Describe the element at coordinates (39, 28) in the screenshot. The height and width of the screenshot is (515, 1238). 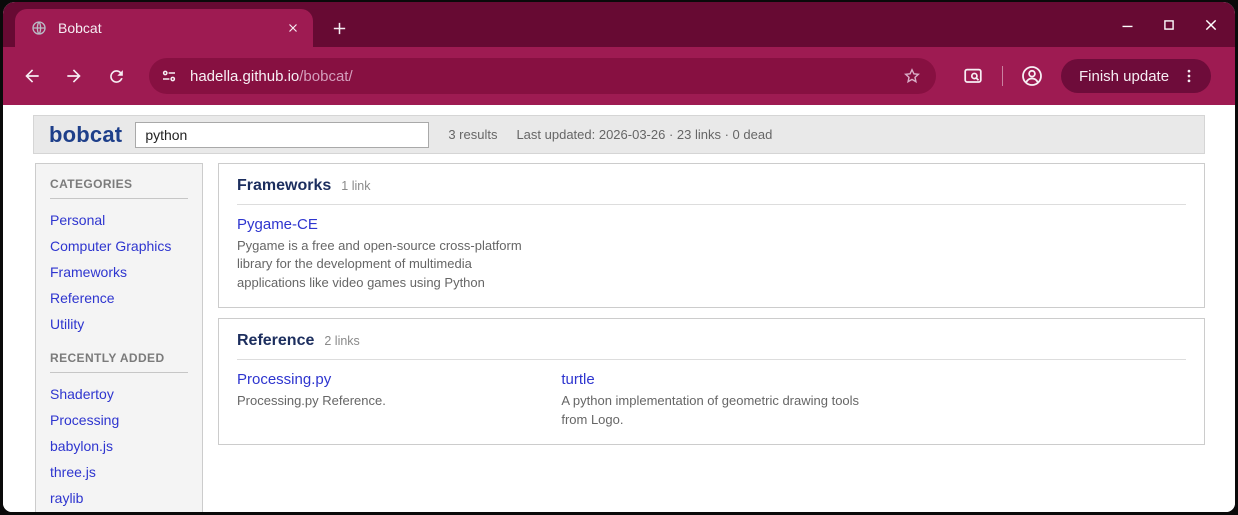
I see `globe-favicon-icon` at that location.